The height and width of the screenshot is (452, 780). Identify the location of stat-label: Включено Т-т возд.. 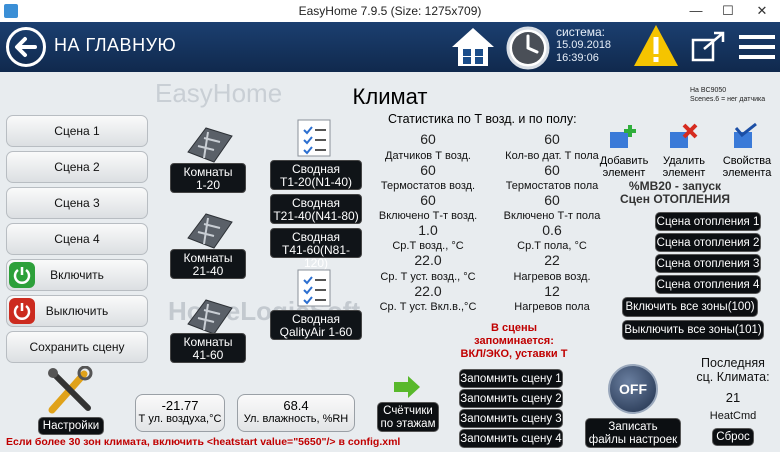
(428, 216).